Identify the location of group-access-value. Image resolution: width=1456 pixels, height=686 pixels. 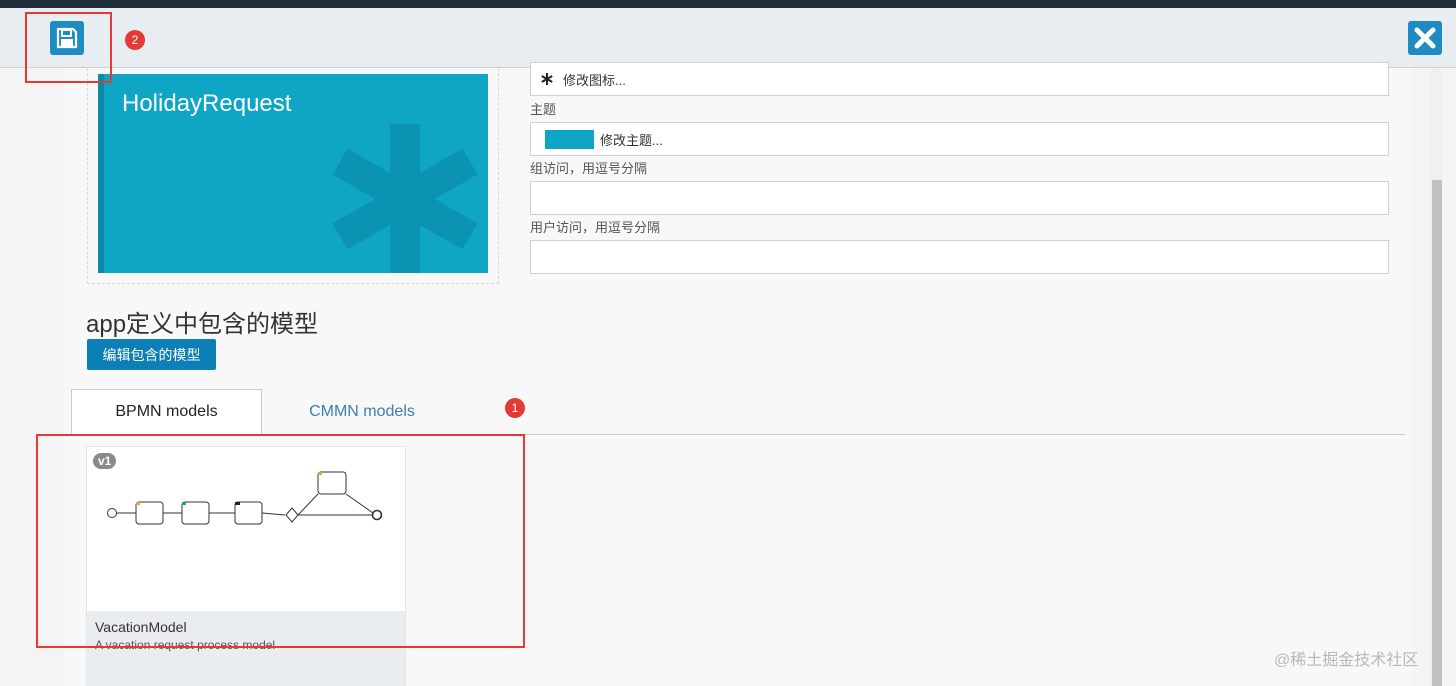
(959, 198).